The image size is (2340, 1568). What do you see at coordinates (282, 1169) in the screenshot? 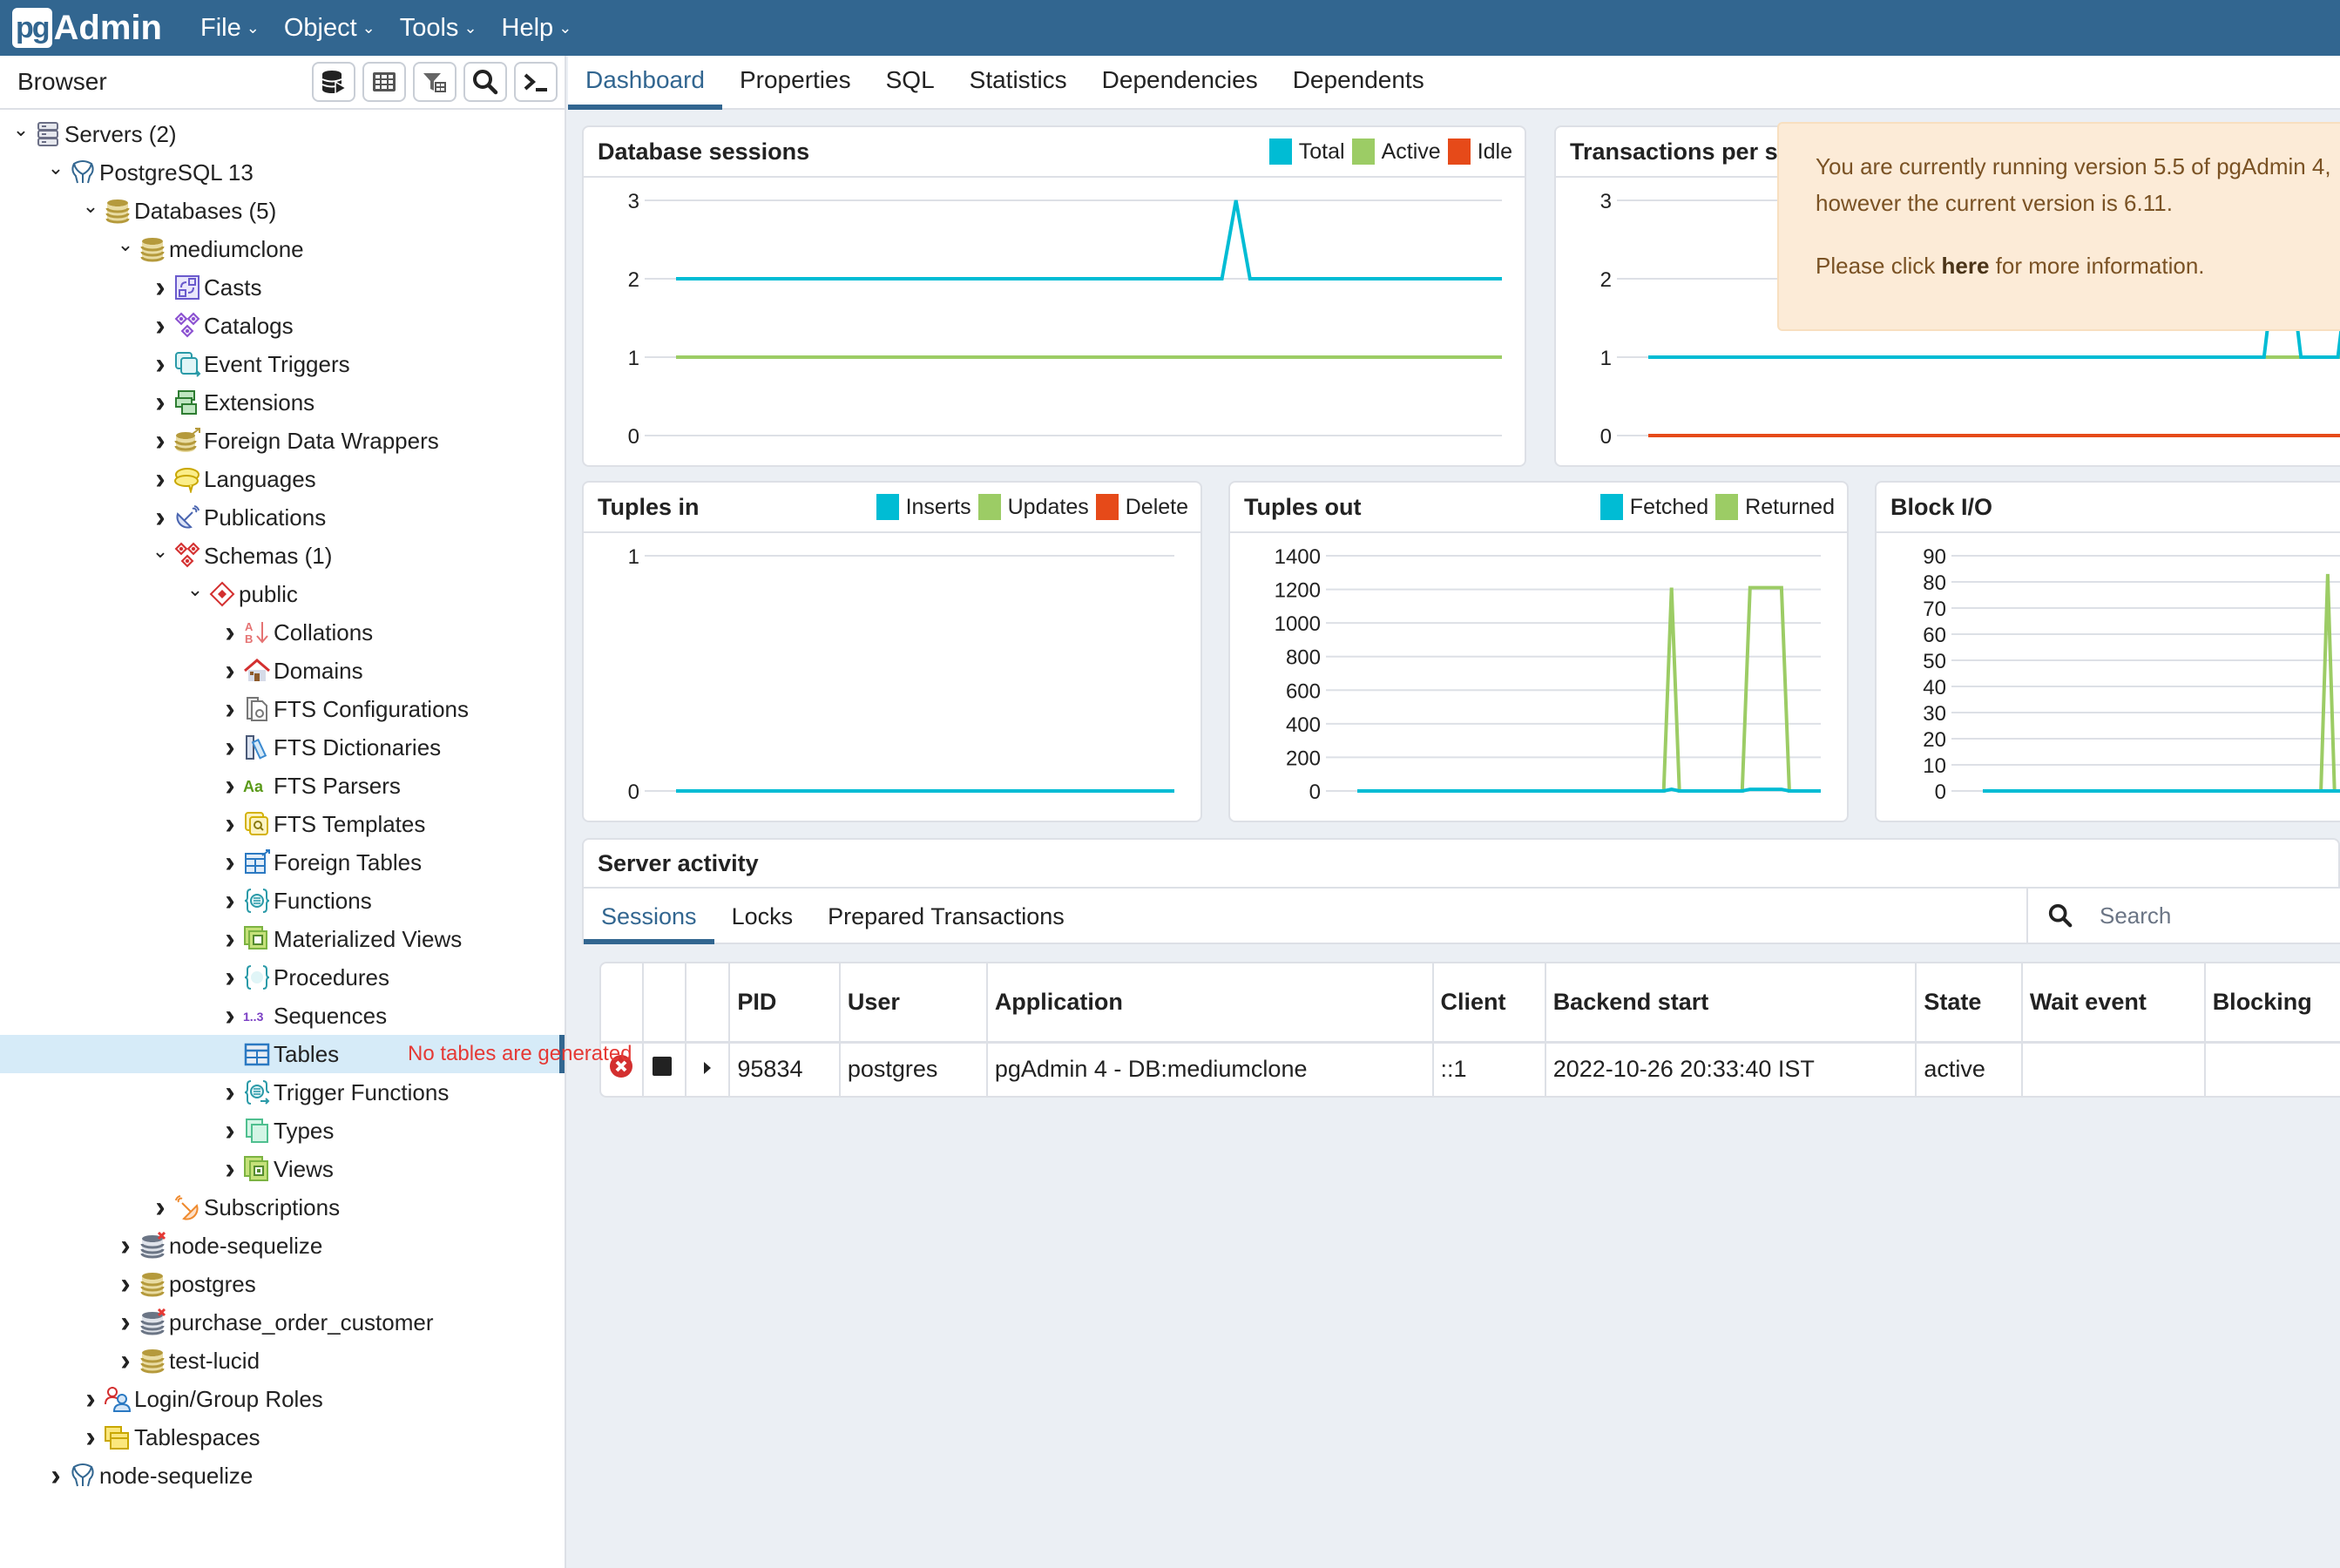
I see `tree-item: › Views` at bounding box center [282, 1169].